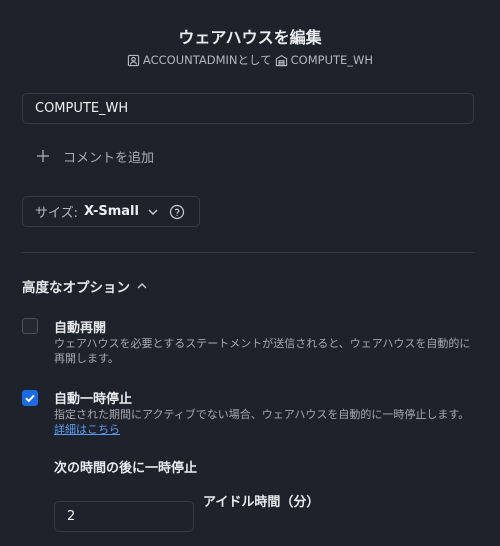 The width and height of the screenshot is (500, 546). What do you see at coordinates (281, 60) in the screenshot?
I see `warehouse-icon` at bounding box center [281, 60].